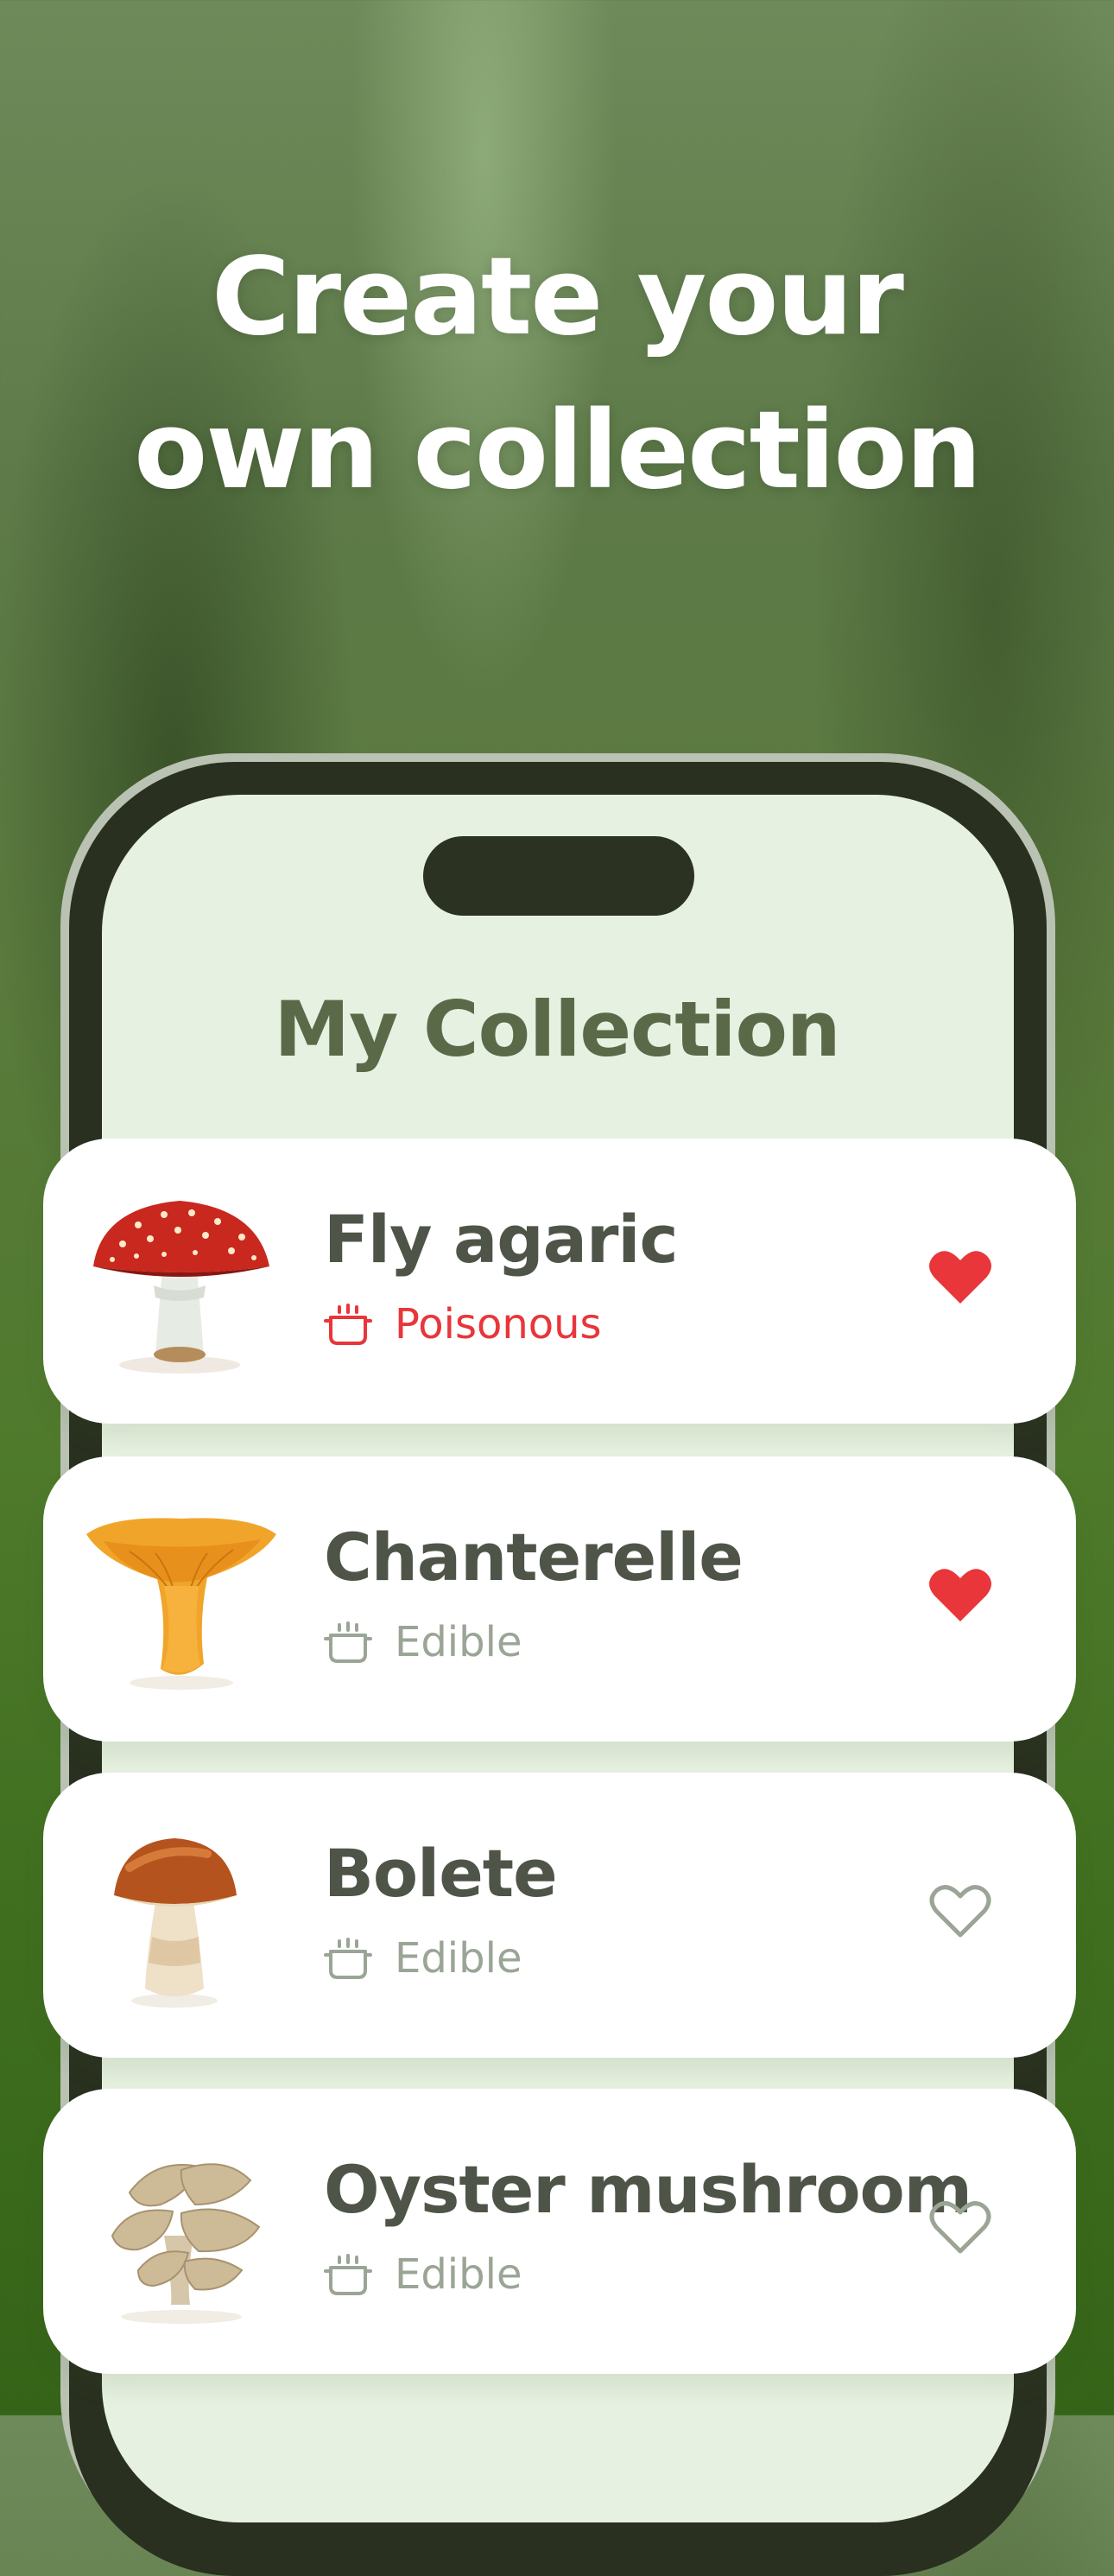 The image size is (1114, 2576). What do you see at coordinates (498, 1324) in the screenshot?
I see `status-label: Poisonous` at bounding box center [498, 1324].